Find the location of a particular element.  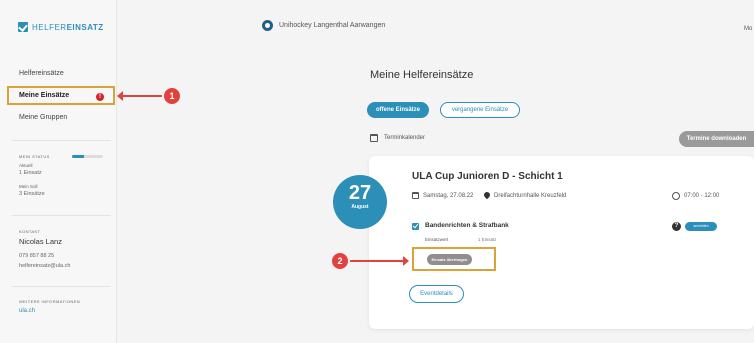

team-logo-icon is located at coordinates (267, 25).